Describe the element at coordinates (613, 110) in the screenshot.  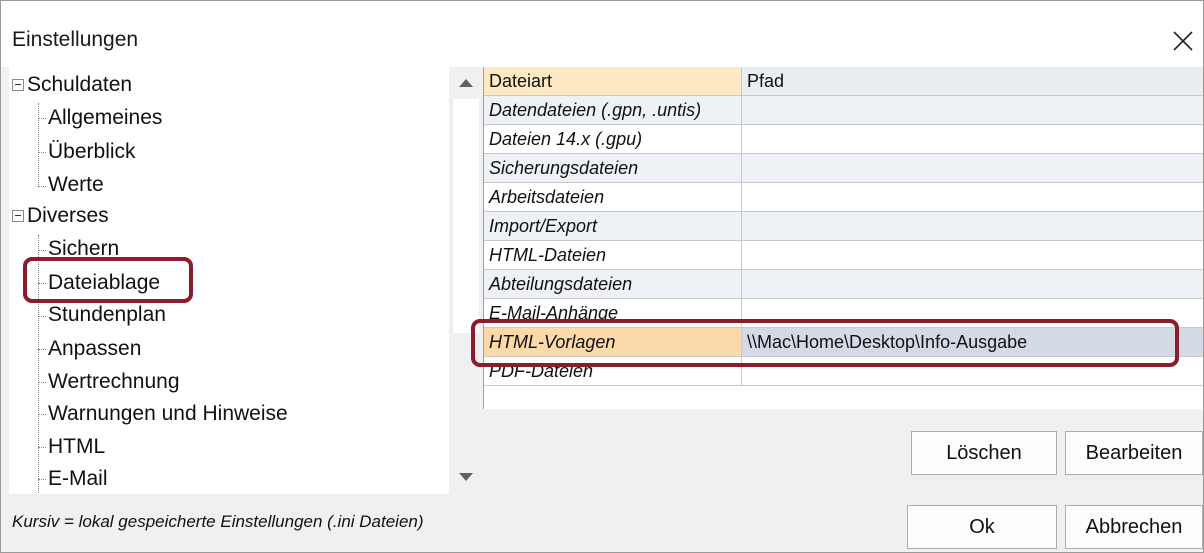
I see `grid-cell-type: Datendateien (.gpn, .untis)` at that location.